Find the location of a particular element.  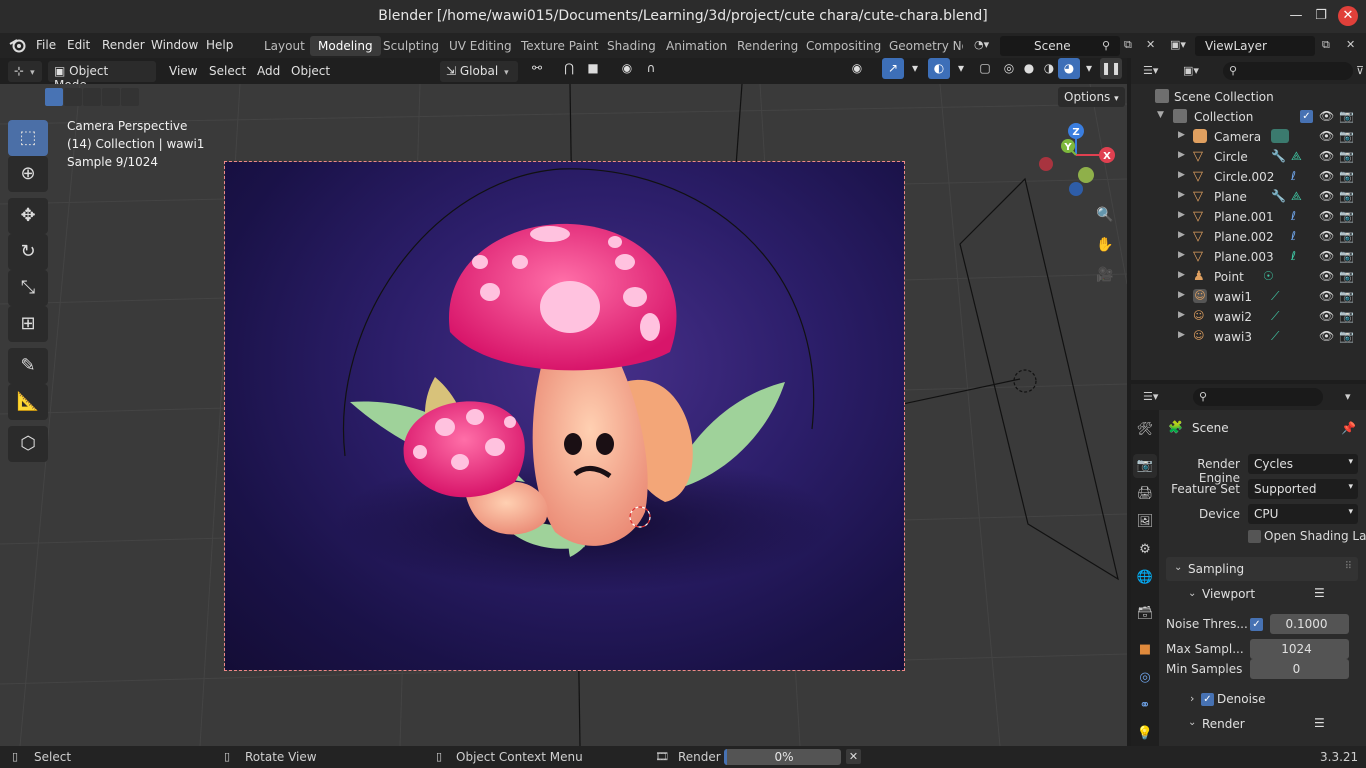

new-view-layer-icon: ⧉ is located at coordinates (1326, 45).